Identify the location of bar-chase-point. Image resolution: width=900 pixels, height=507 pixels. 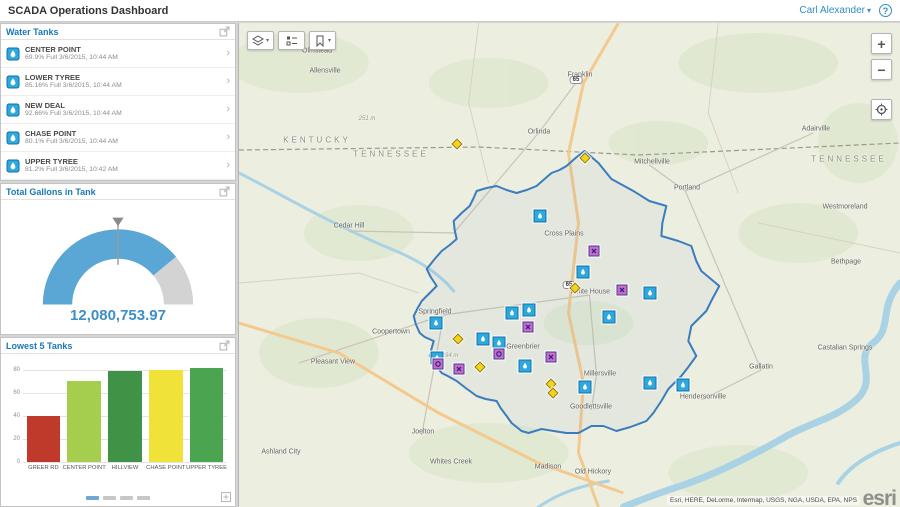
(166, 415).